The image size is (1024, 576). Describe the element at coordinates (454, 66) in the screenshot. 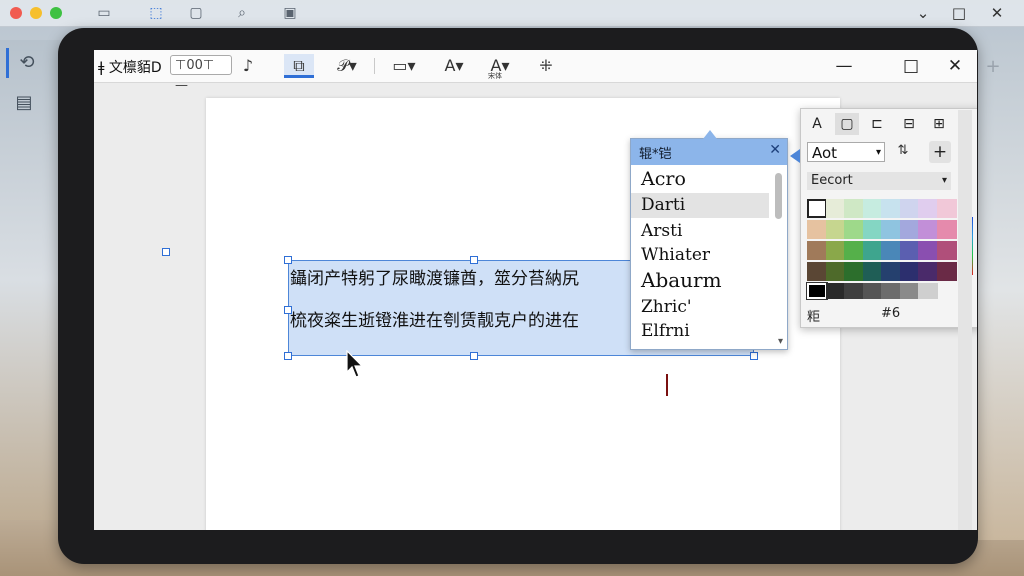

I see `font-color-icon: A▾` at that location.